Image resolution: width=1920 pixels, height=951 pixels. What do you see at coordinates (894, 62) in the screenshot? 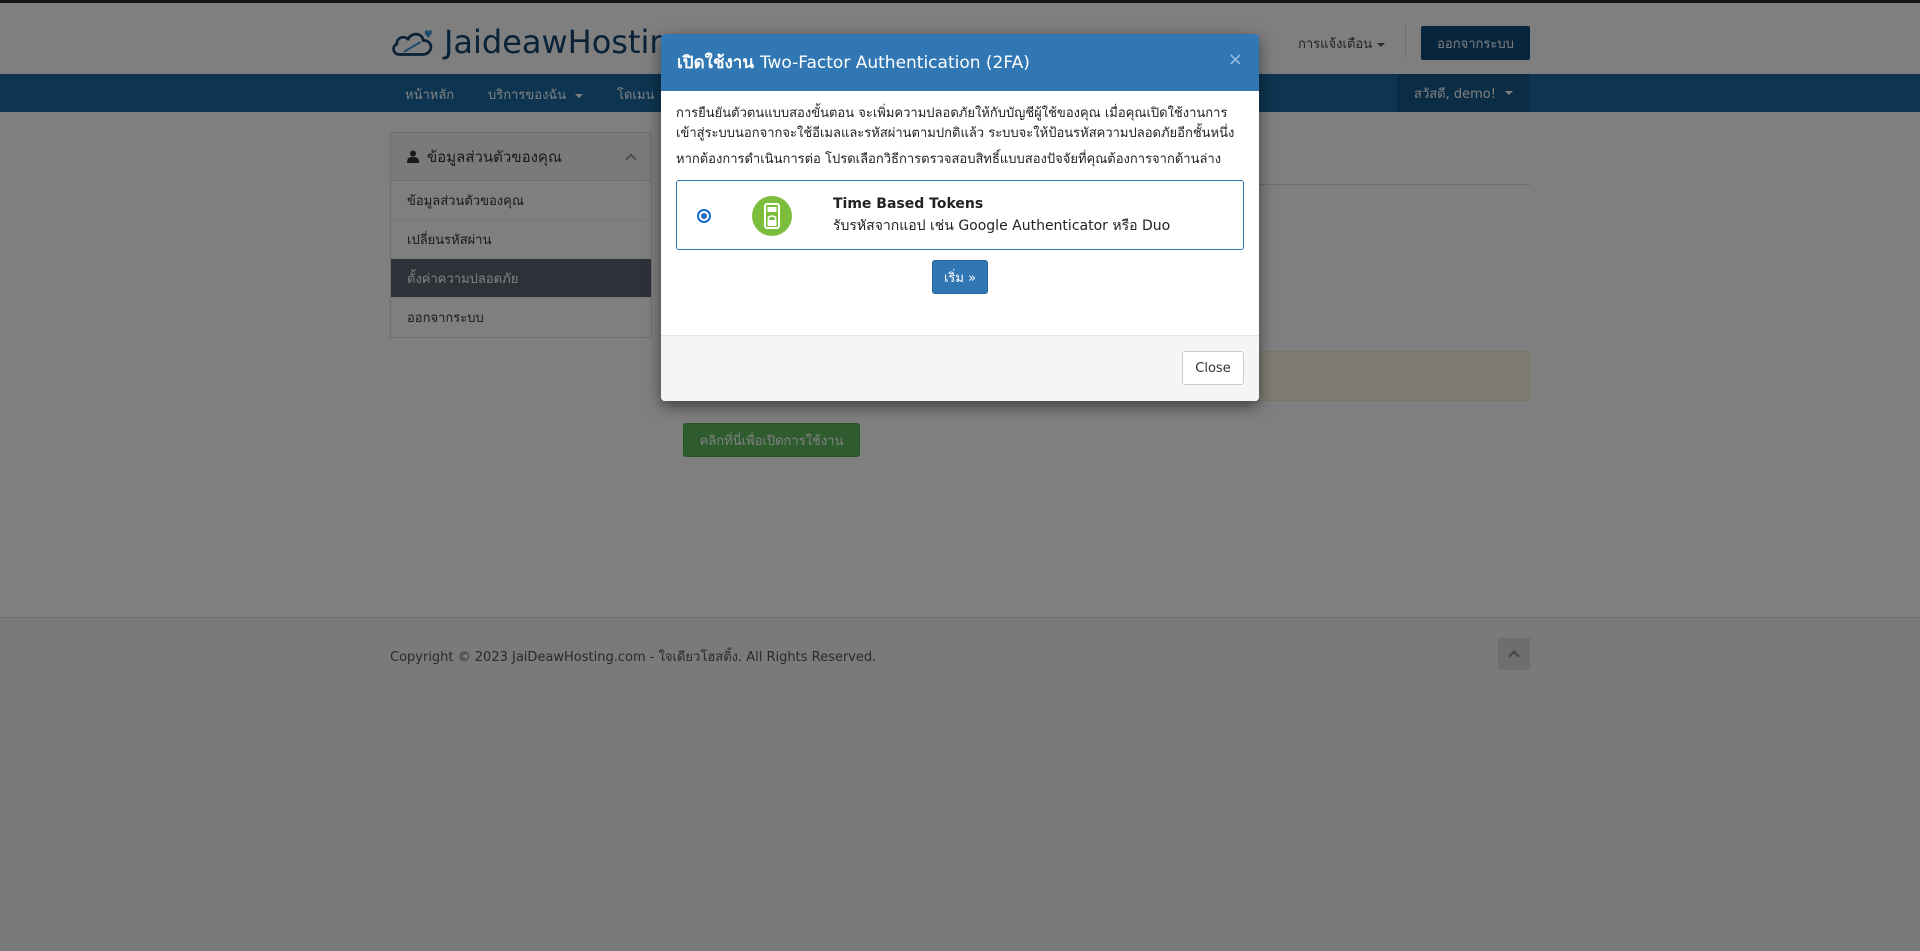
I see `modal-title: Two-Factor Authentication (2FA)` at bounding box center [894, 62].